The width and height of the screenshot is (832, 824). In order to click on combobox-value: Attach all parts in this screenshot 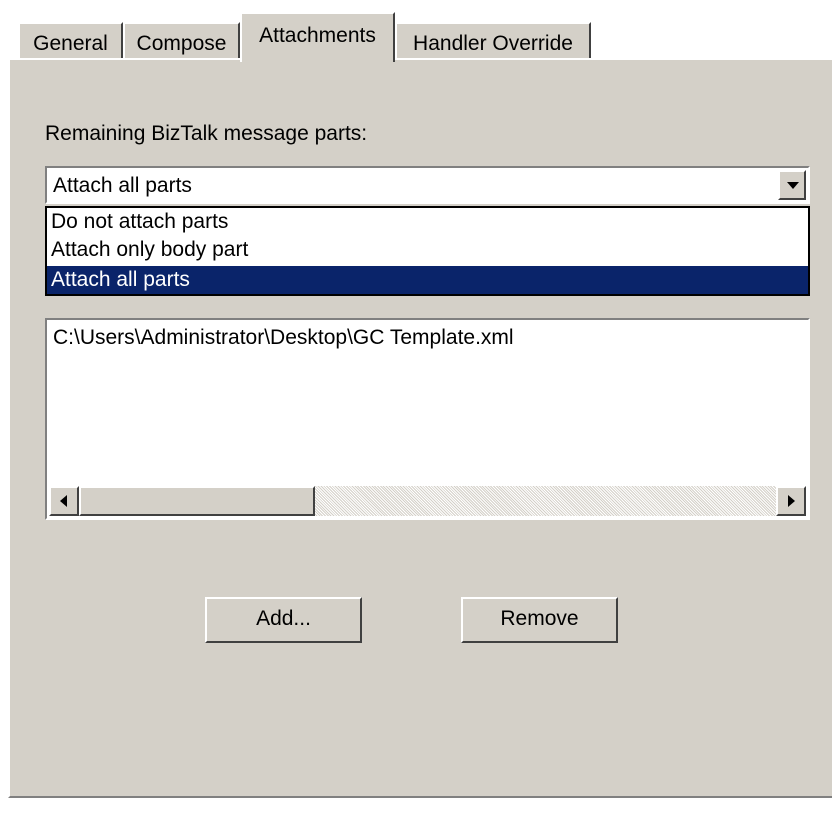, I will do `click(122, 185)`.